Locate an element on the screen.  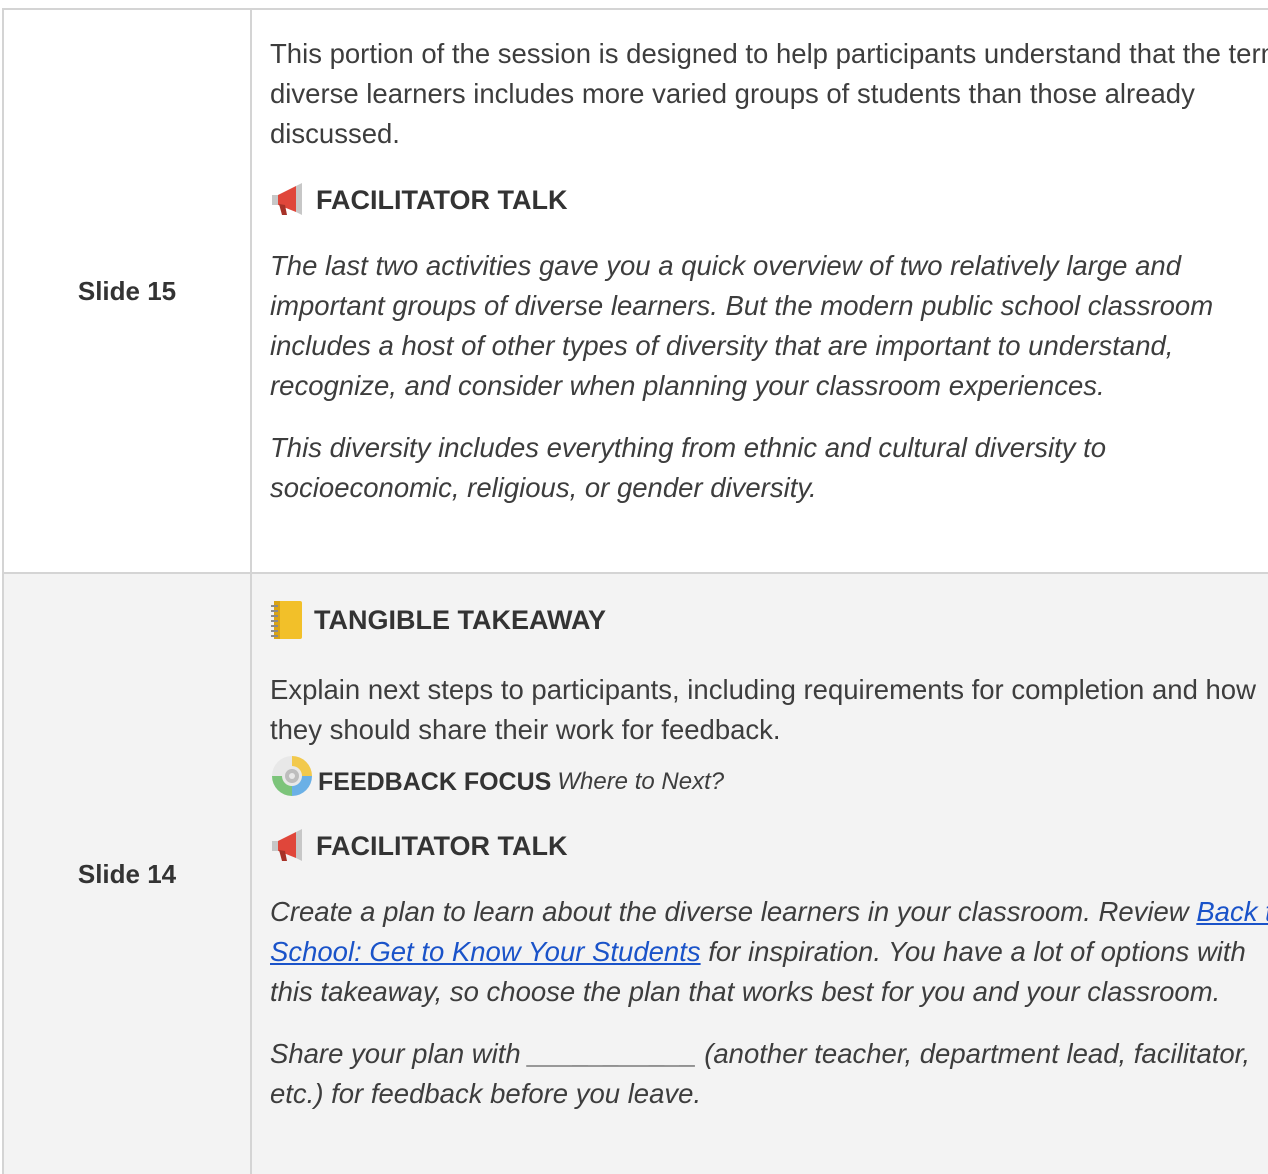
feedback-focus-subtitle: Where to Next? is located at coordinates (641, 781).